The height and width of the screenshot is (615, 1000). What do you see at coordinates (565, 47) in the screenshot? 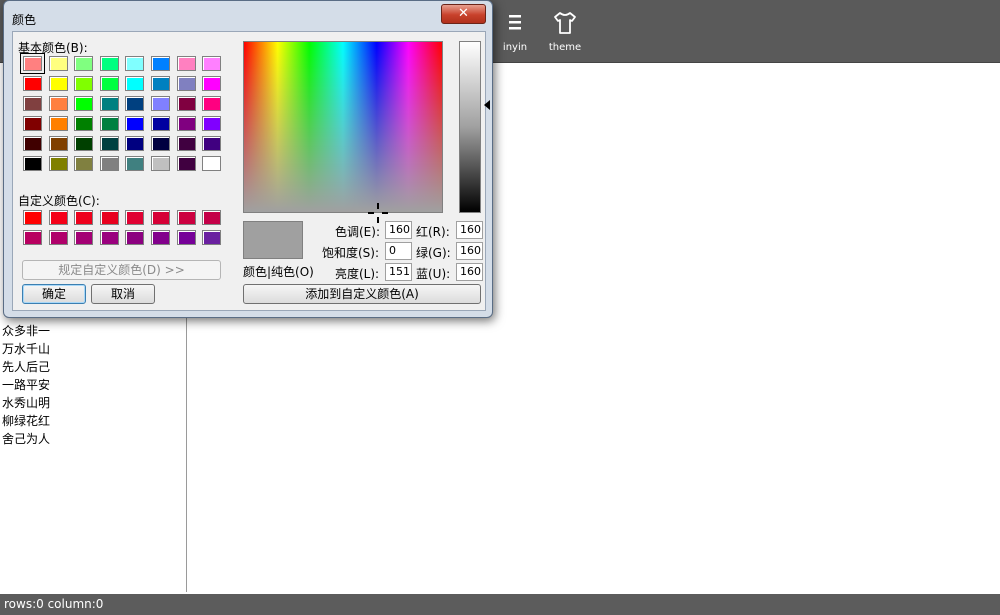
I see `toolbar-theme-label: theme` at bounding box center [565, 47].